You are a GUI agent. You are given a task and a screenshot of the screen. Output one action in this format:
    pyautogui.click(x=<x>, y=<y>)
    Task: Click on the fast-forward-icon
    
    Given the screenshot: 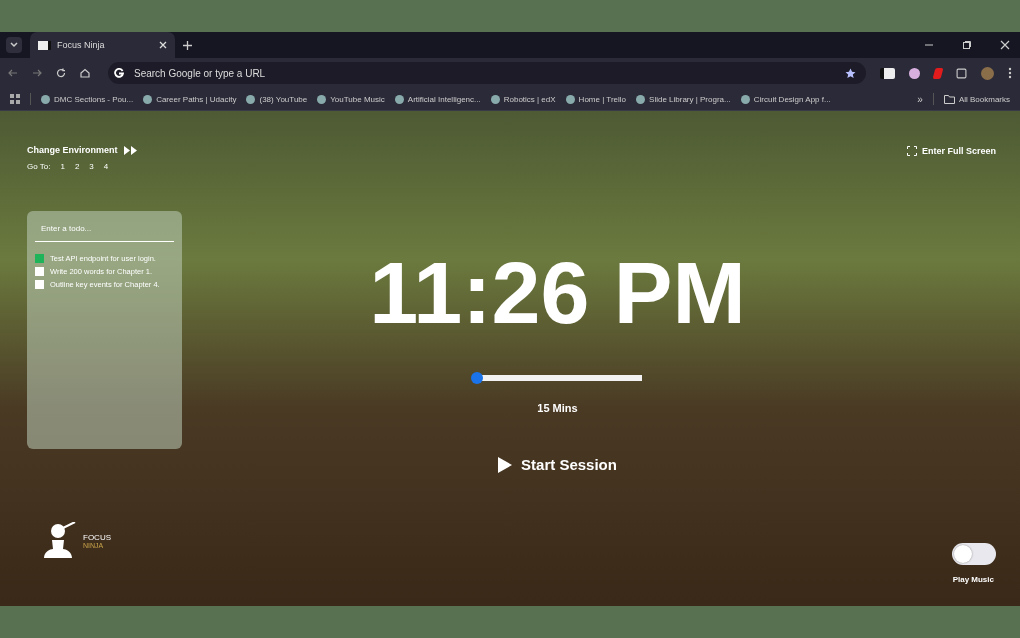 What is the action you would take?
    pyautogui.click(x=130, y=150)
    